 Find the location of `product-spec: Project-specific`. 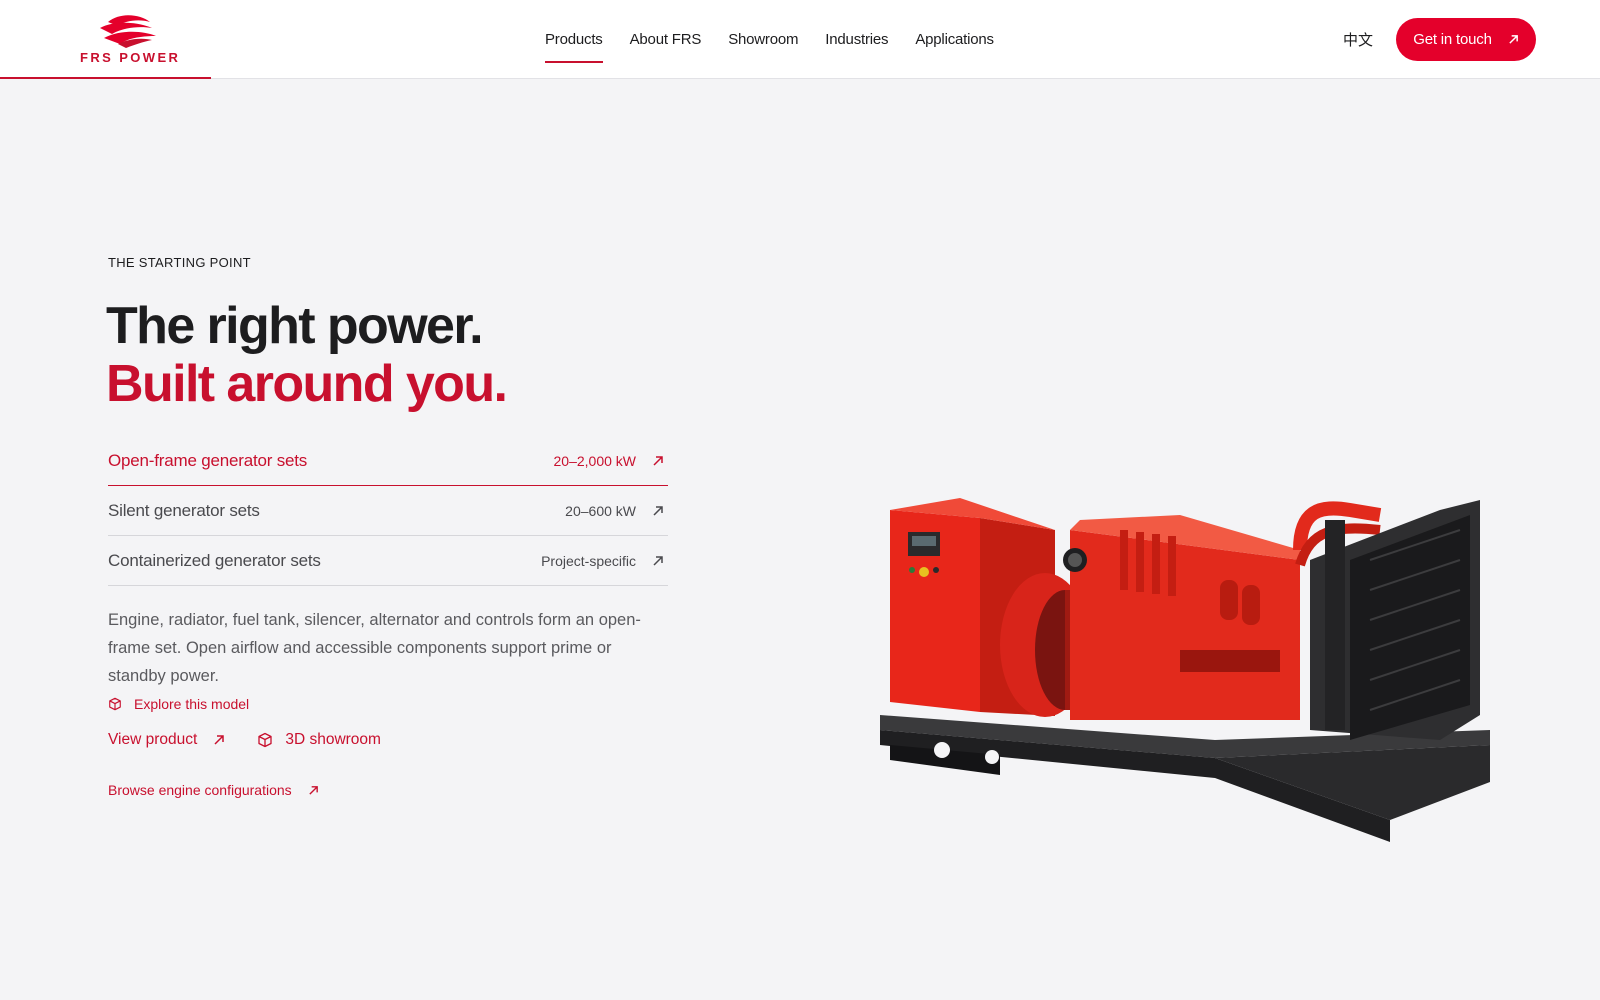

product-spec: Project-specific is located at coordinates (588, 560).